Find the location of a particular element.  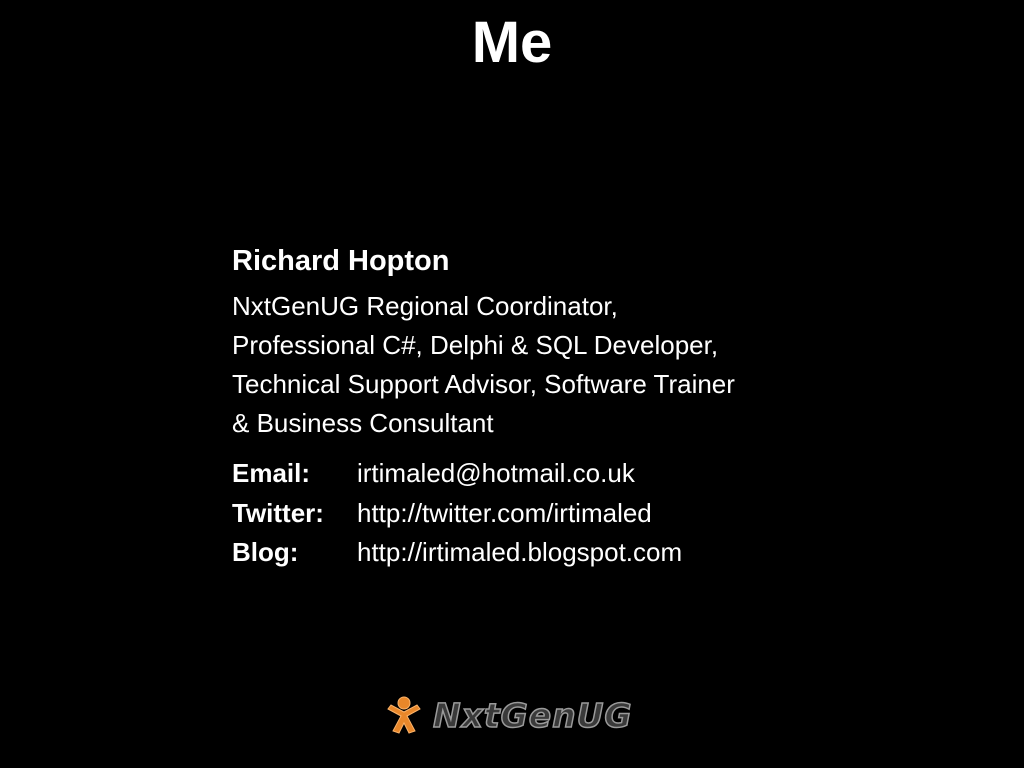

blog-label: Blog: is located at coordinates (265, 552).